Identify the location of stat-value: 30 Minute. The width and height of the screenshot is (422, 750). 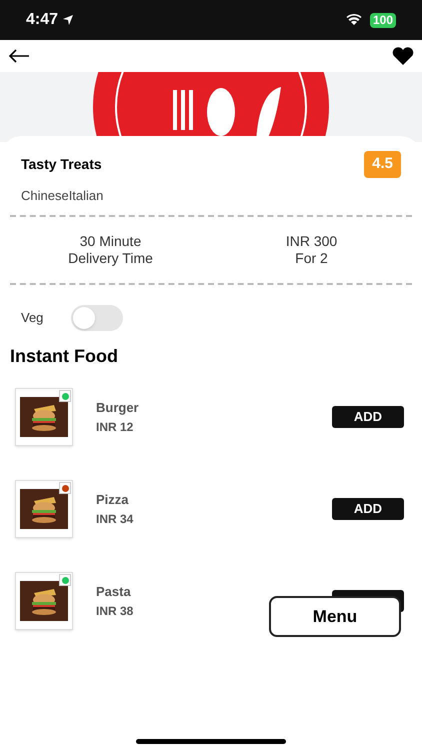
(111, 241).